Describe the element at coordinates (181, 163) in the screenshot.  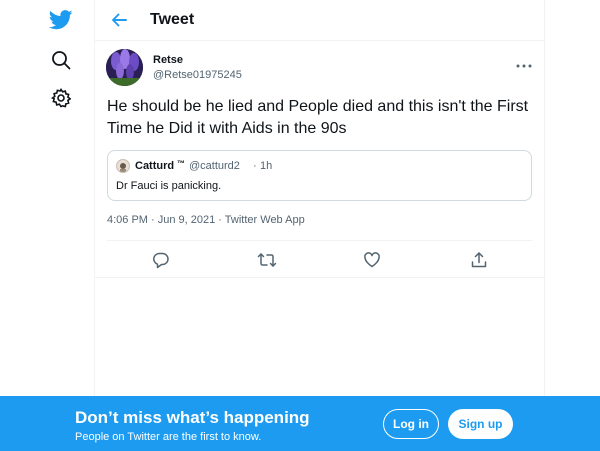
I see `quote-badge: ™` at that location.